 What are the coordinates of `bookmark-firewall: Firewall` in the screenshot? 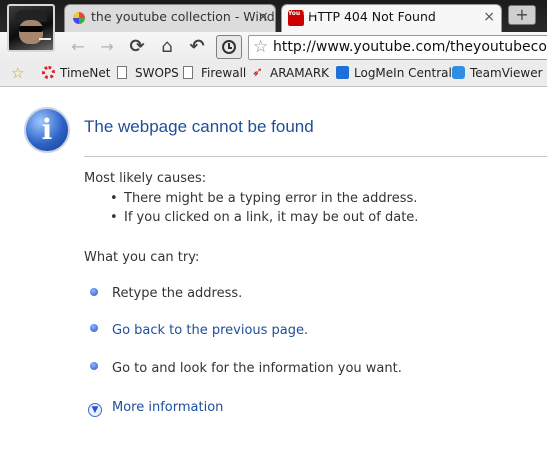 It's located at (214, 73).